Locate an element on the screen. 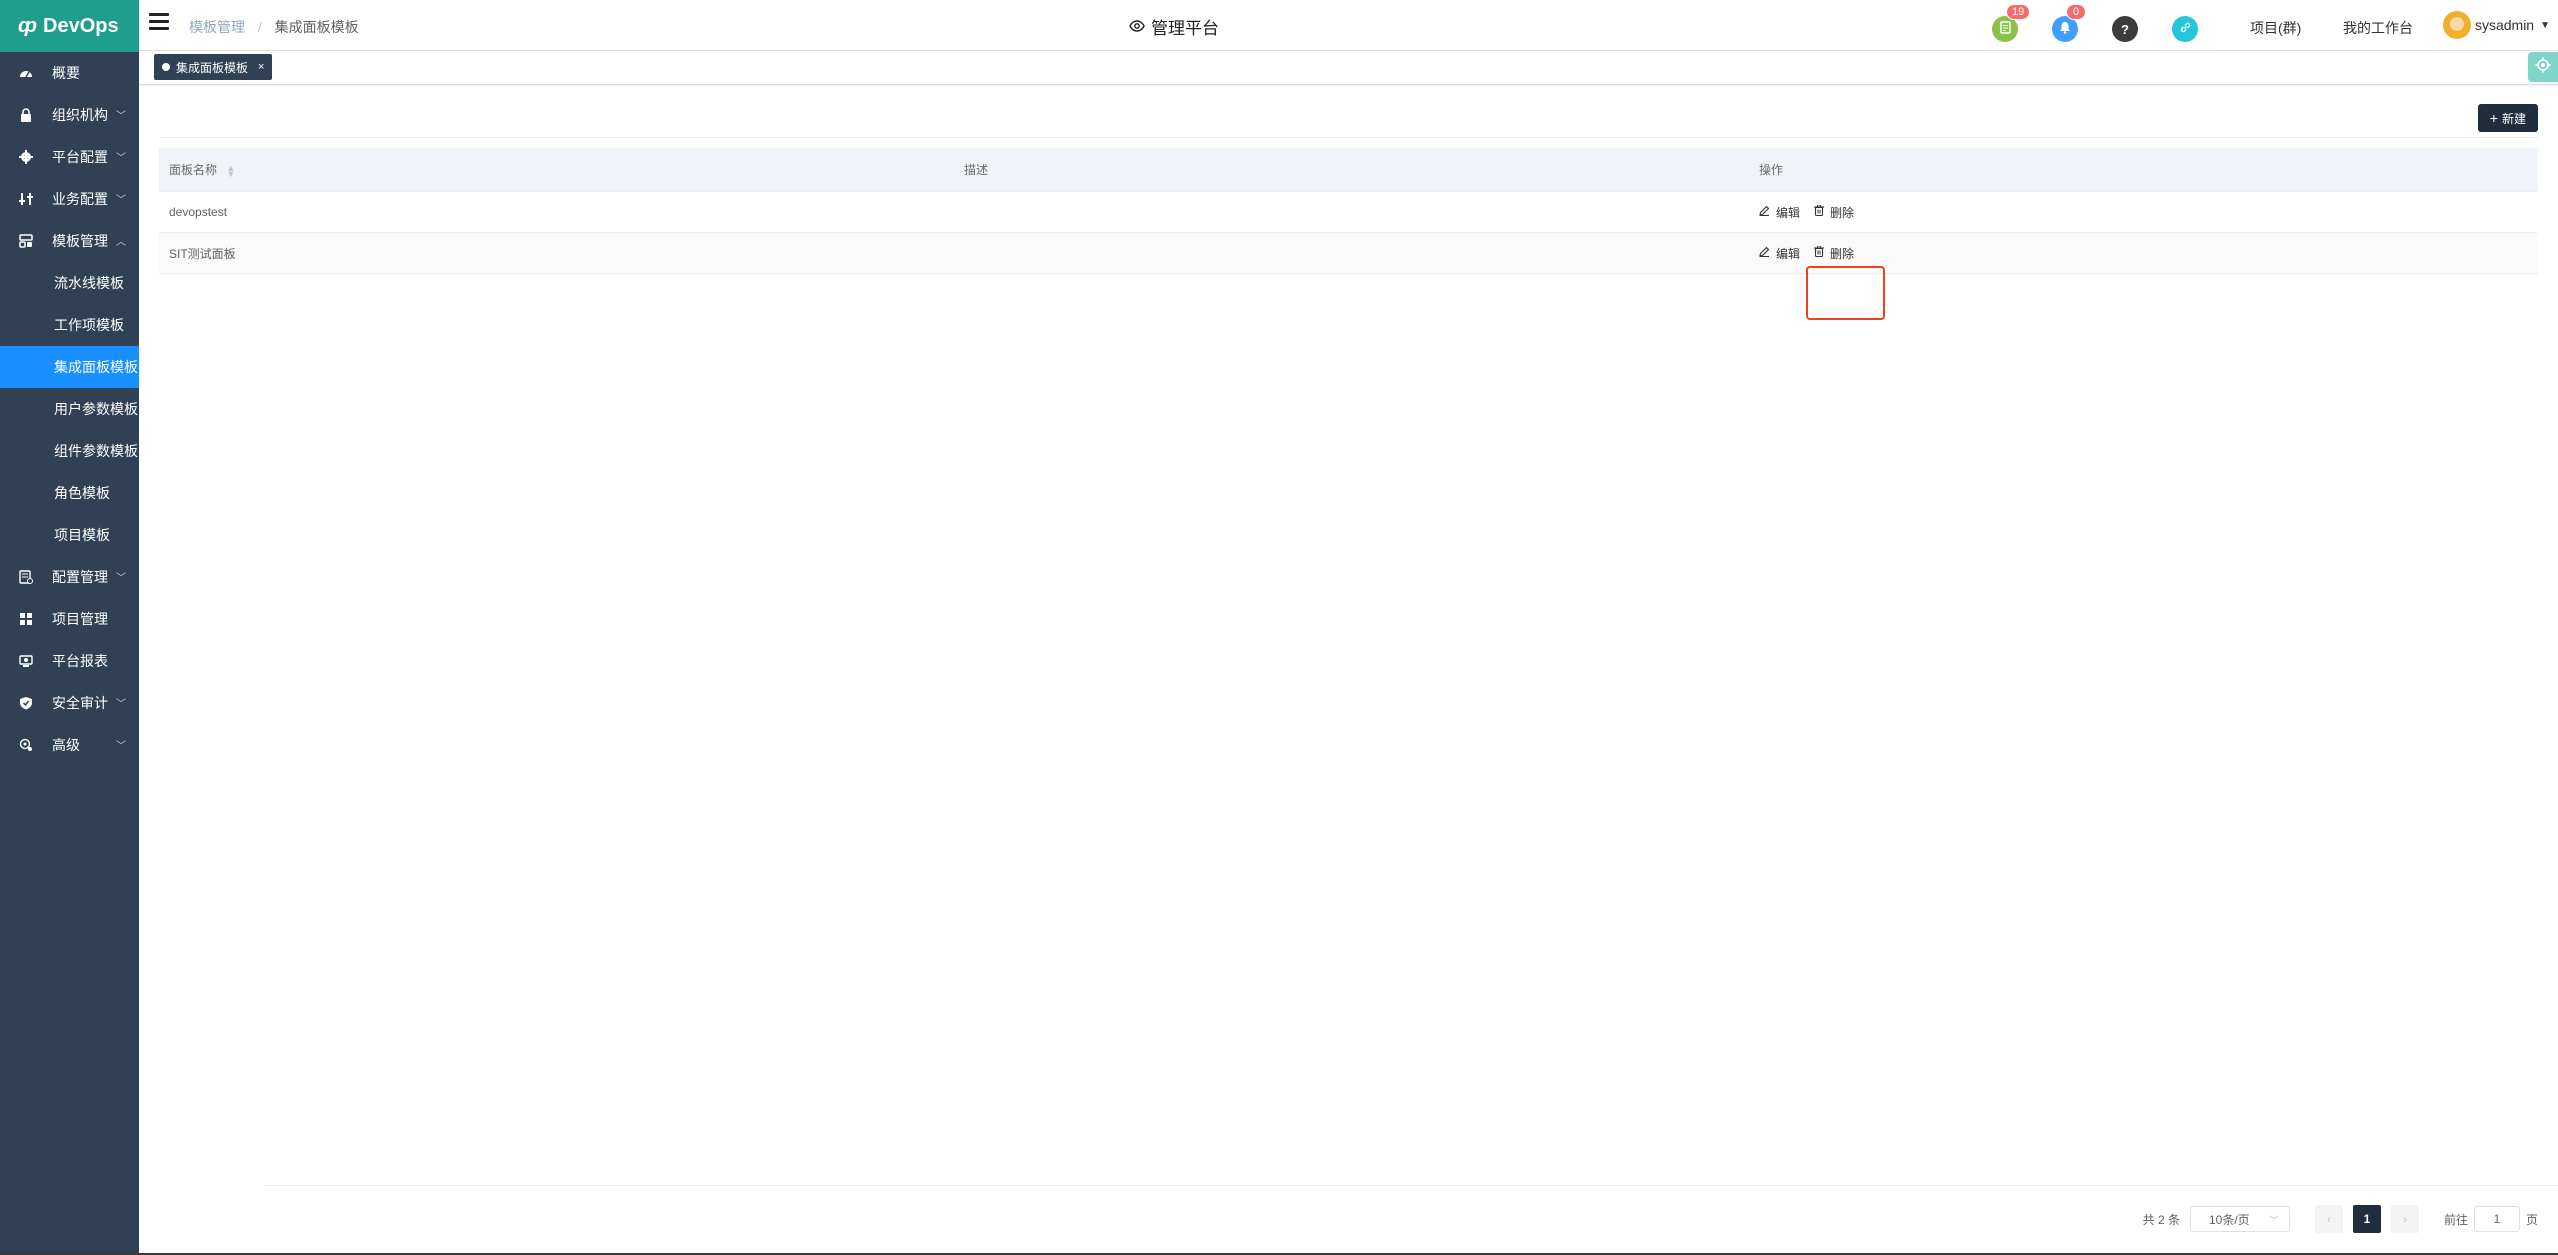 The width and height of the screenshot is (2558, 1255). project-group-link: 项目(群) is located at coordinates (2275, 28).